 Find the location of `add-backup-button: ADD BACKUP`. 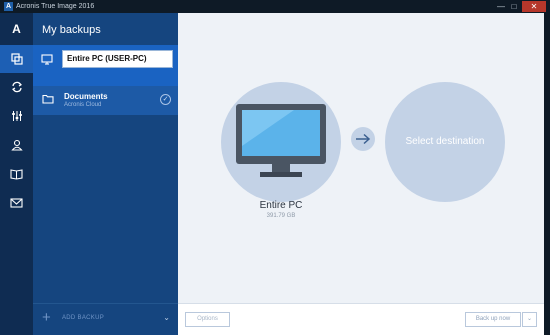

add-backup-button: ADD BACKUP is located at coordinates (83, 318).